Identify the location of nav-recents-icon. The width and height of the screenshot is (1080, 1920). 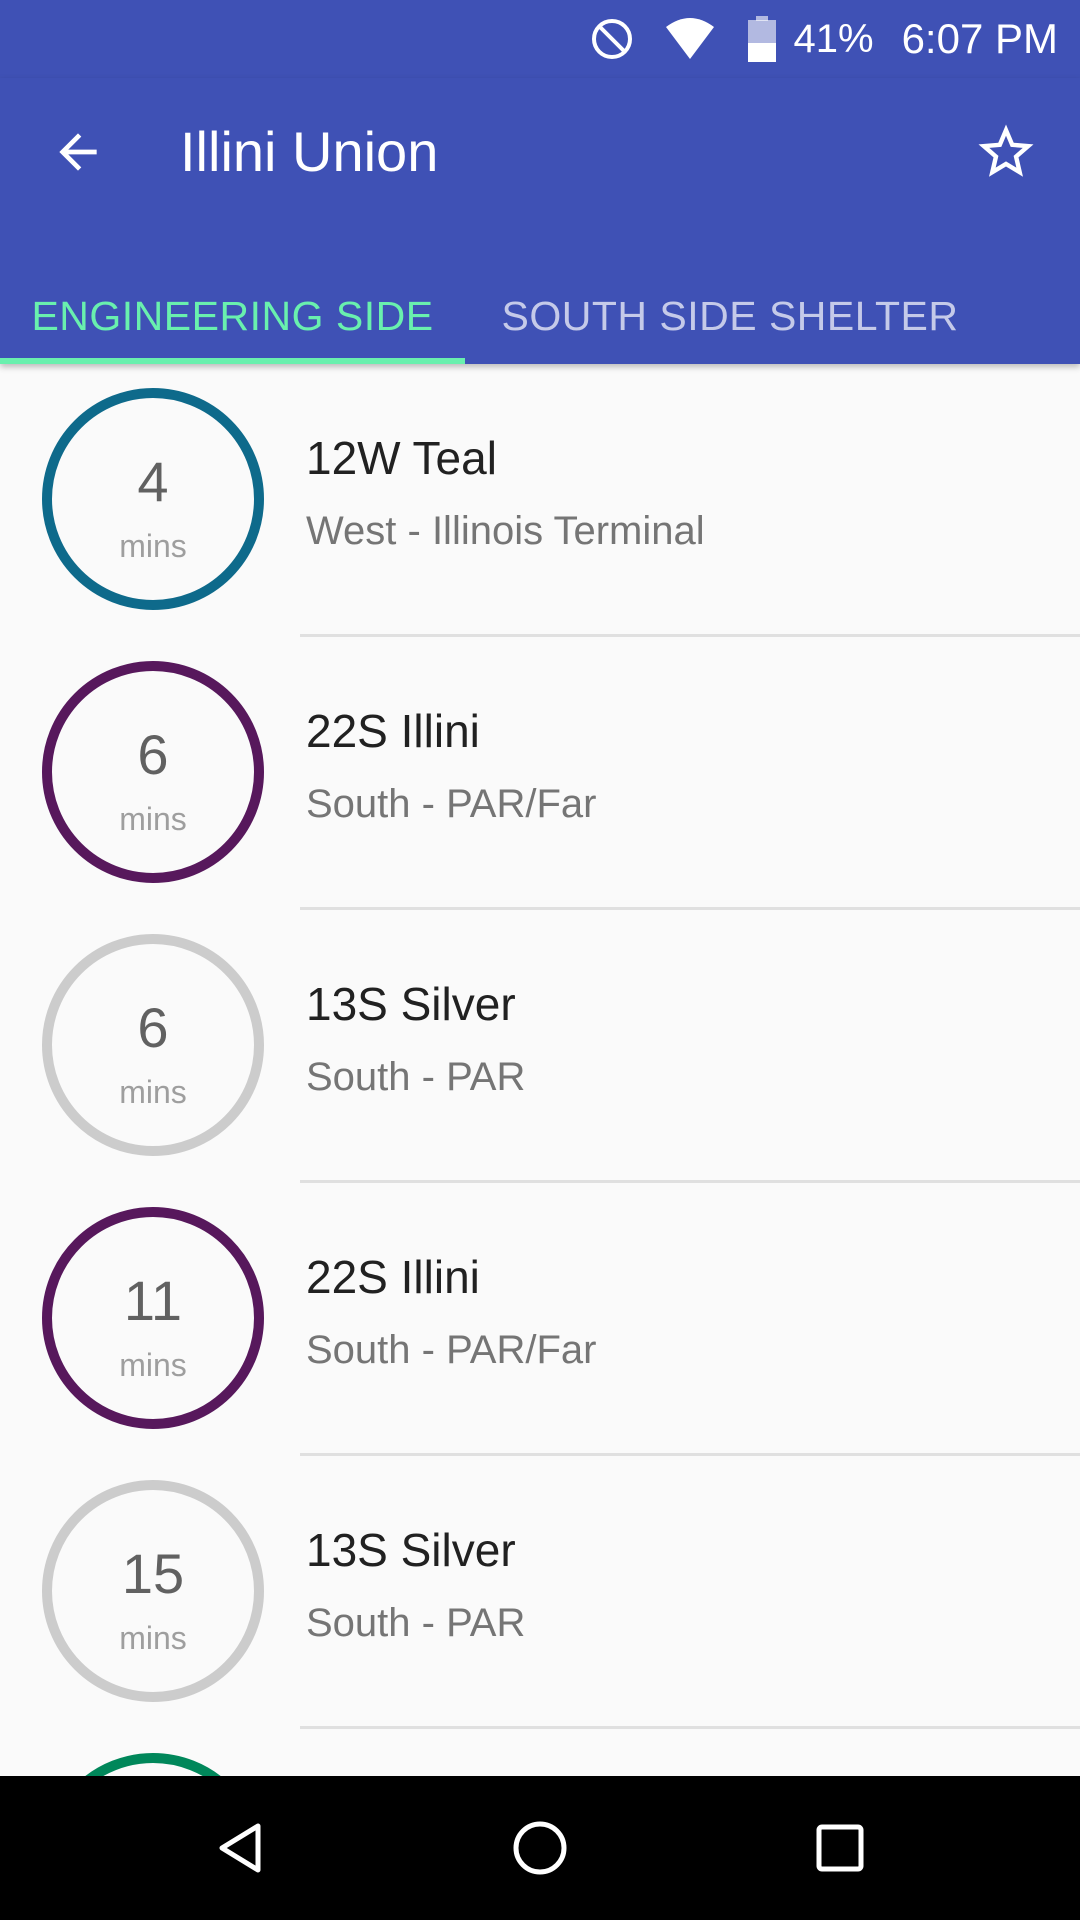
(840, 1848).